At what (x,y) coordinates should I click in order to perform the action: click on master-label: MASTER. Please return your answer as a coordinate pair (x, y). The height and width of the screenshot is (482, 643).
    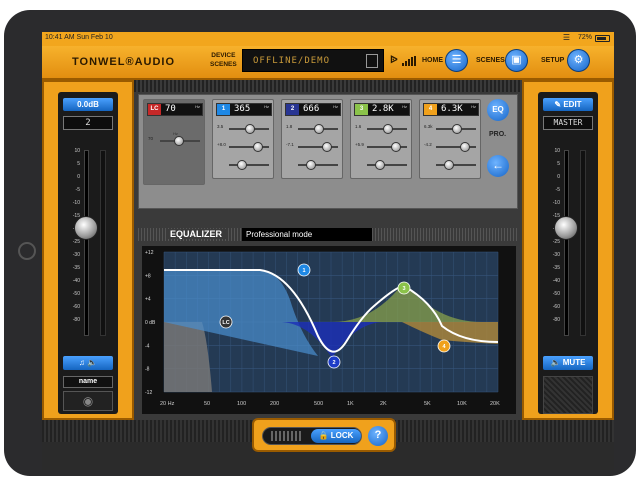
    Looking at the image, I should click on (568, 123).